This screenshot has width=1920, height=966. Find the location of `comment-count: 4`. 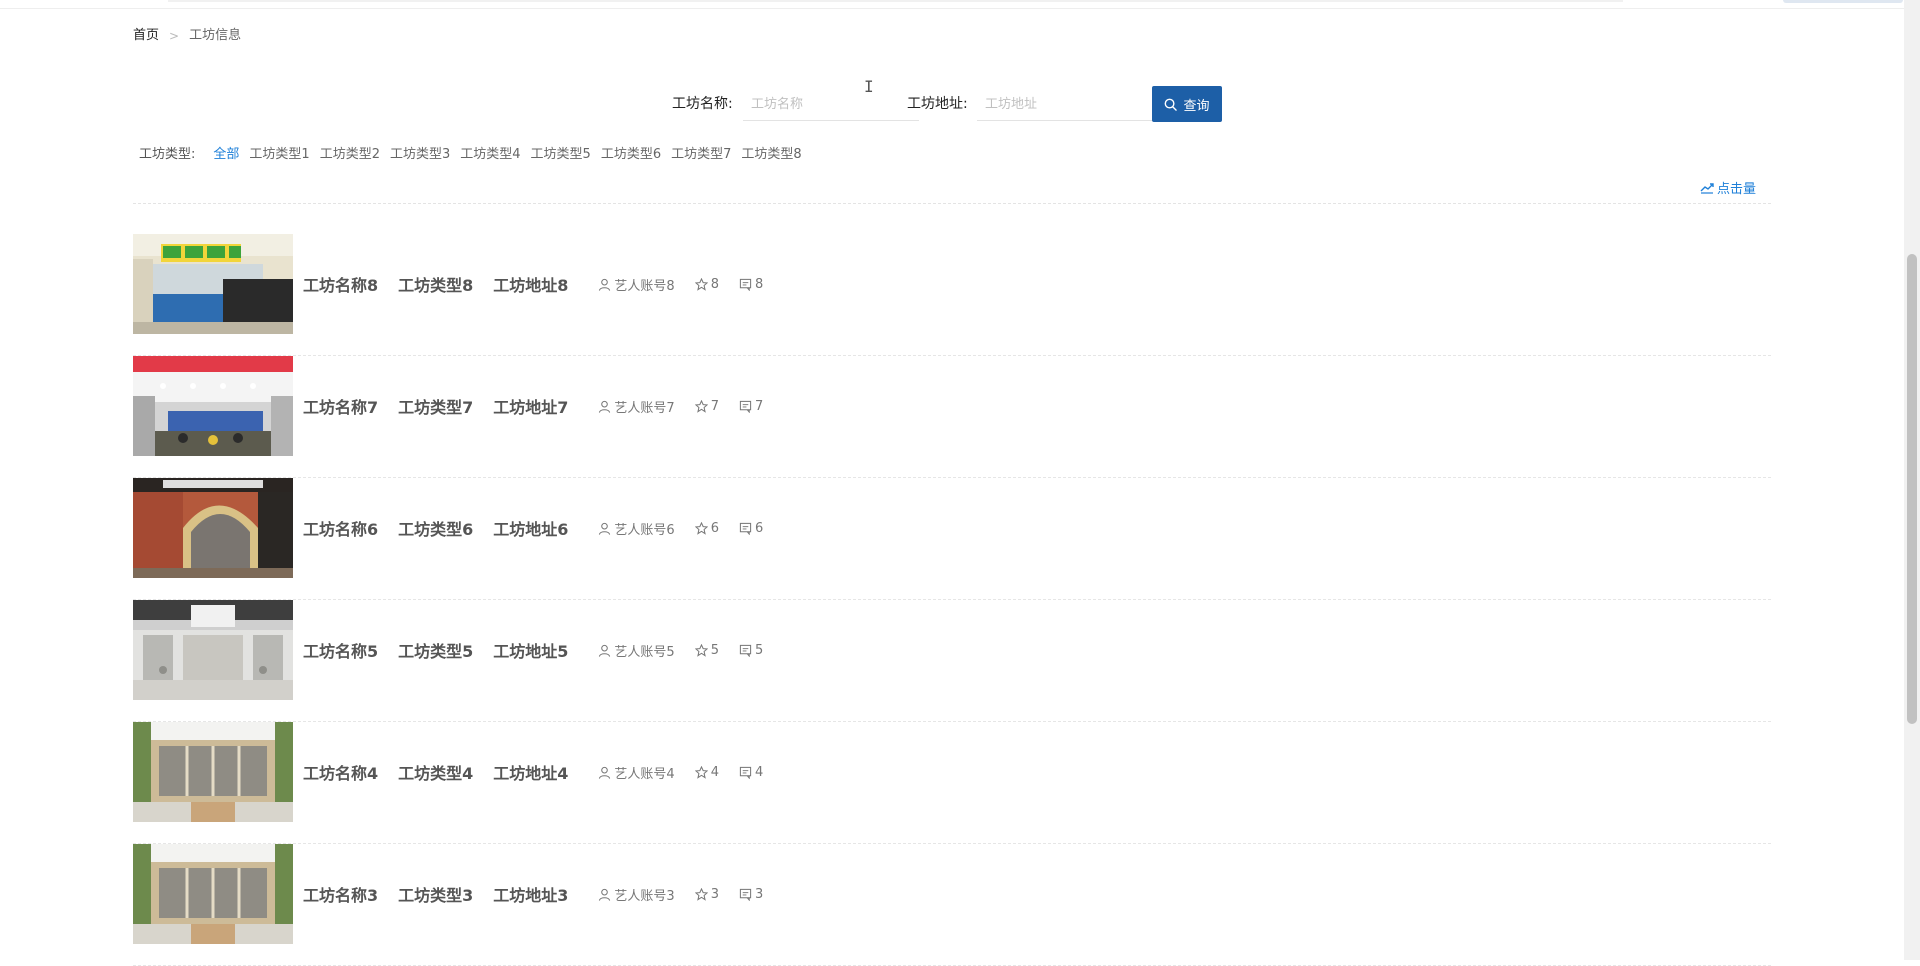

comment-count: 4 is located at coordinates (751, 772).